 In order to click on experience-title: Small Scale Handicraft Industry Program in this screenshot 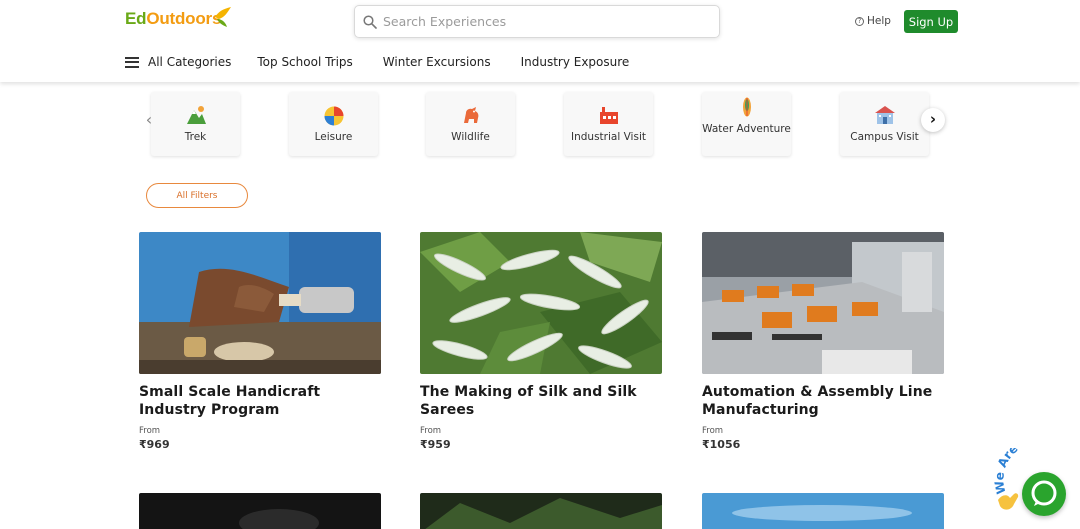, I will do `click(260, 401)`.